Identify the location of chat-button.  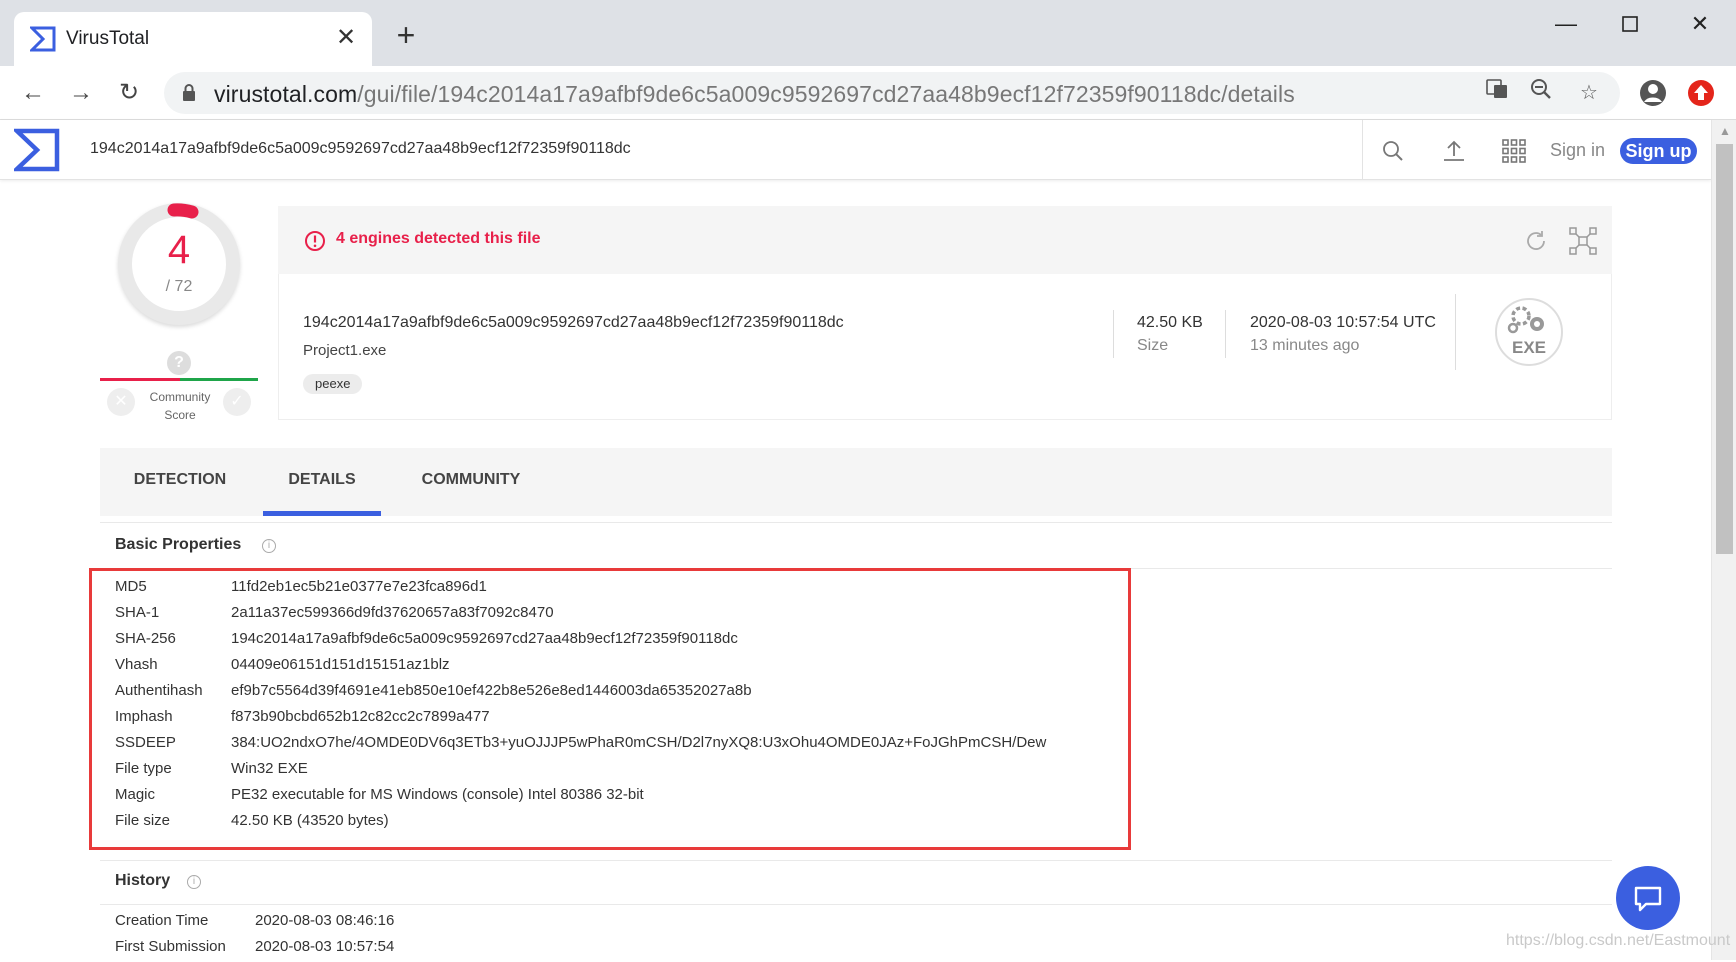
(1648, 898).